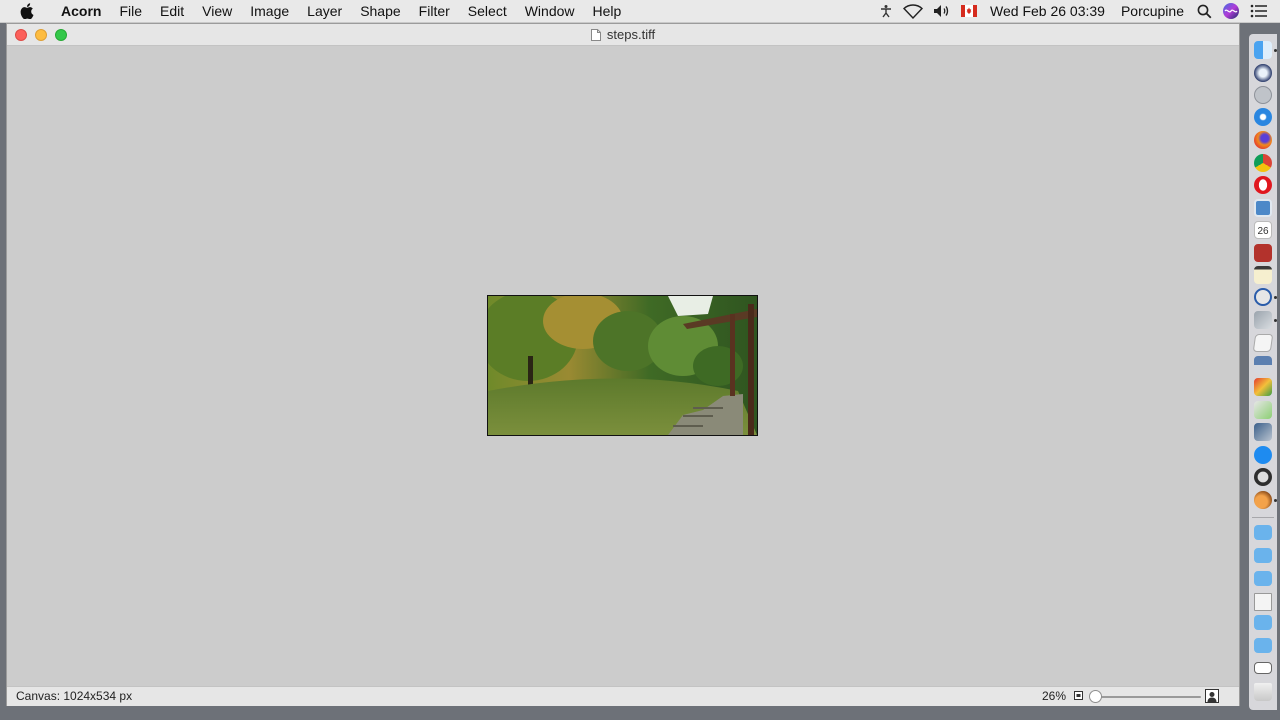 This screenshot has width=1280, height=720. What do you see at coordinates (1263, 140) in the screenshot?
I see `firefox-icon` at bounding box center [1263, 140].